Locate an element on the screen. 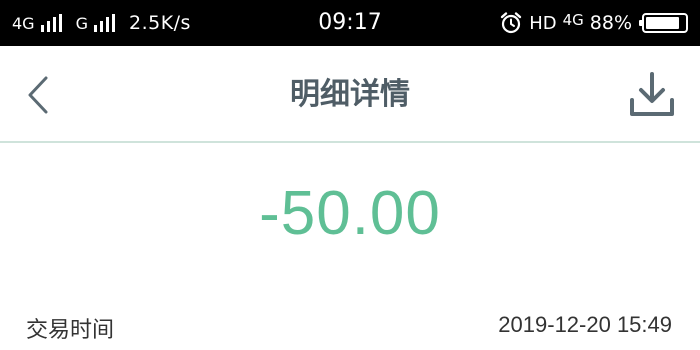  back-button is located at coordinates (38, 95).